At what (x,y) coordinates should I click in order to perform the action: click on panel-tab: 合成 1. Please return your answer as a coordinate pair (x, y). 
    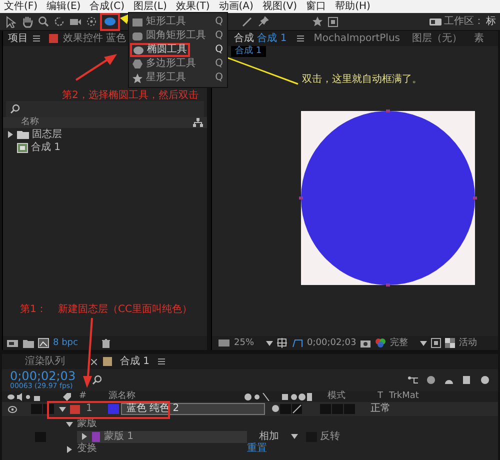
    Looking at the image, I should click on (135, 362).